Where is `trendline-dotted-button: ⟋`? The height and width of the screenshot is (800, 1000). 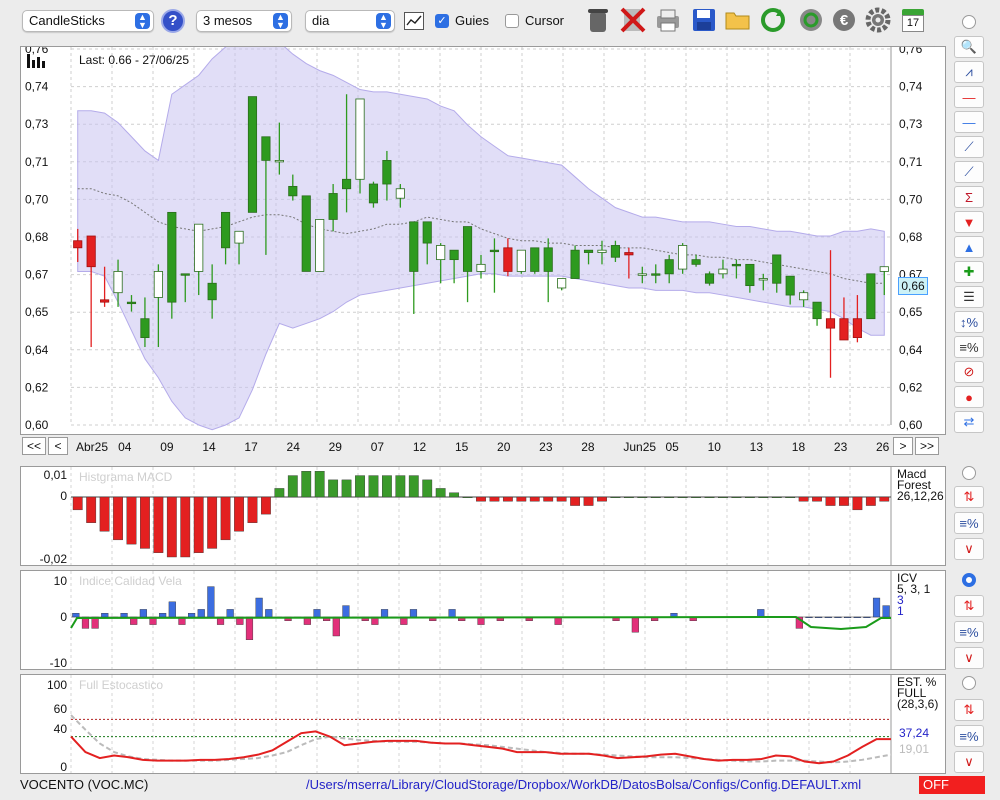 trendline-dotted-button: ⟋ is located at coordinates (969, 147).